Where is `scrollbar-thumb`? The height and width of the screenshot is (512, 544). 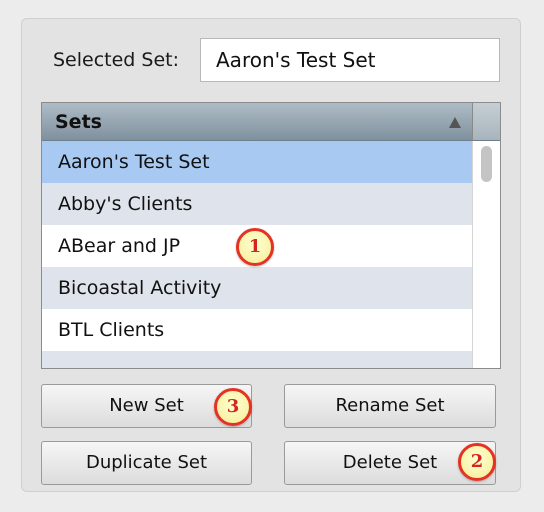
scrollbar-thumb is located at coordinates (486, 164).